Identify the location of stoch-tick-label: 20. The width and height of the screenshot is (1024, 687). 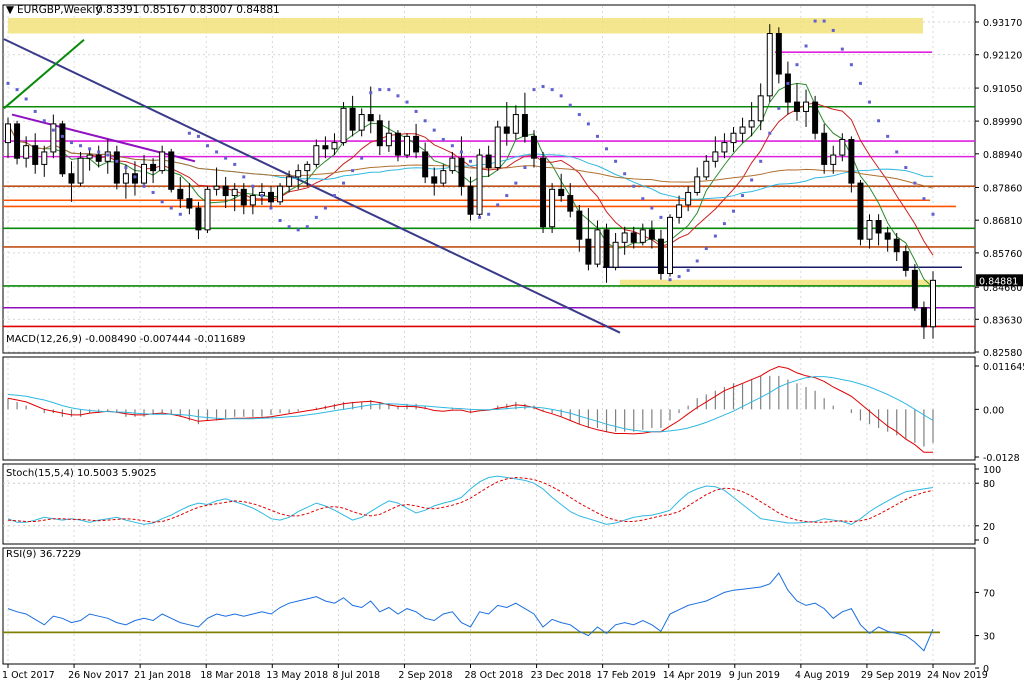
(989, 527).